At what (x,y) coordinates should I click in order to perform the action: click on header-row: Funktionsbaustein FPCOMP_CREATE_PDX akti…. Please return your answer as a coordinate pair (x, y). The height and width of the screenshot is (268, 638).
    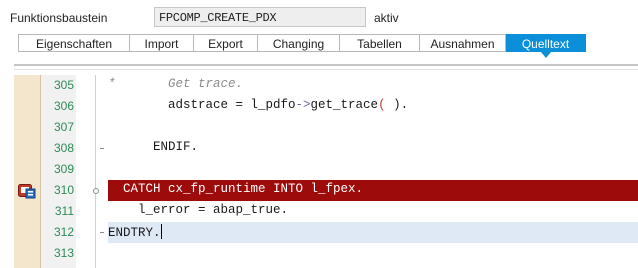
    Looking at the image, I should click on (319, 18).